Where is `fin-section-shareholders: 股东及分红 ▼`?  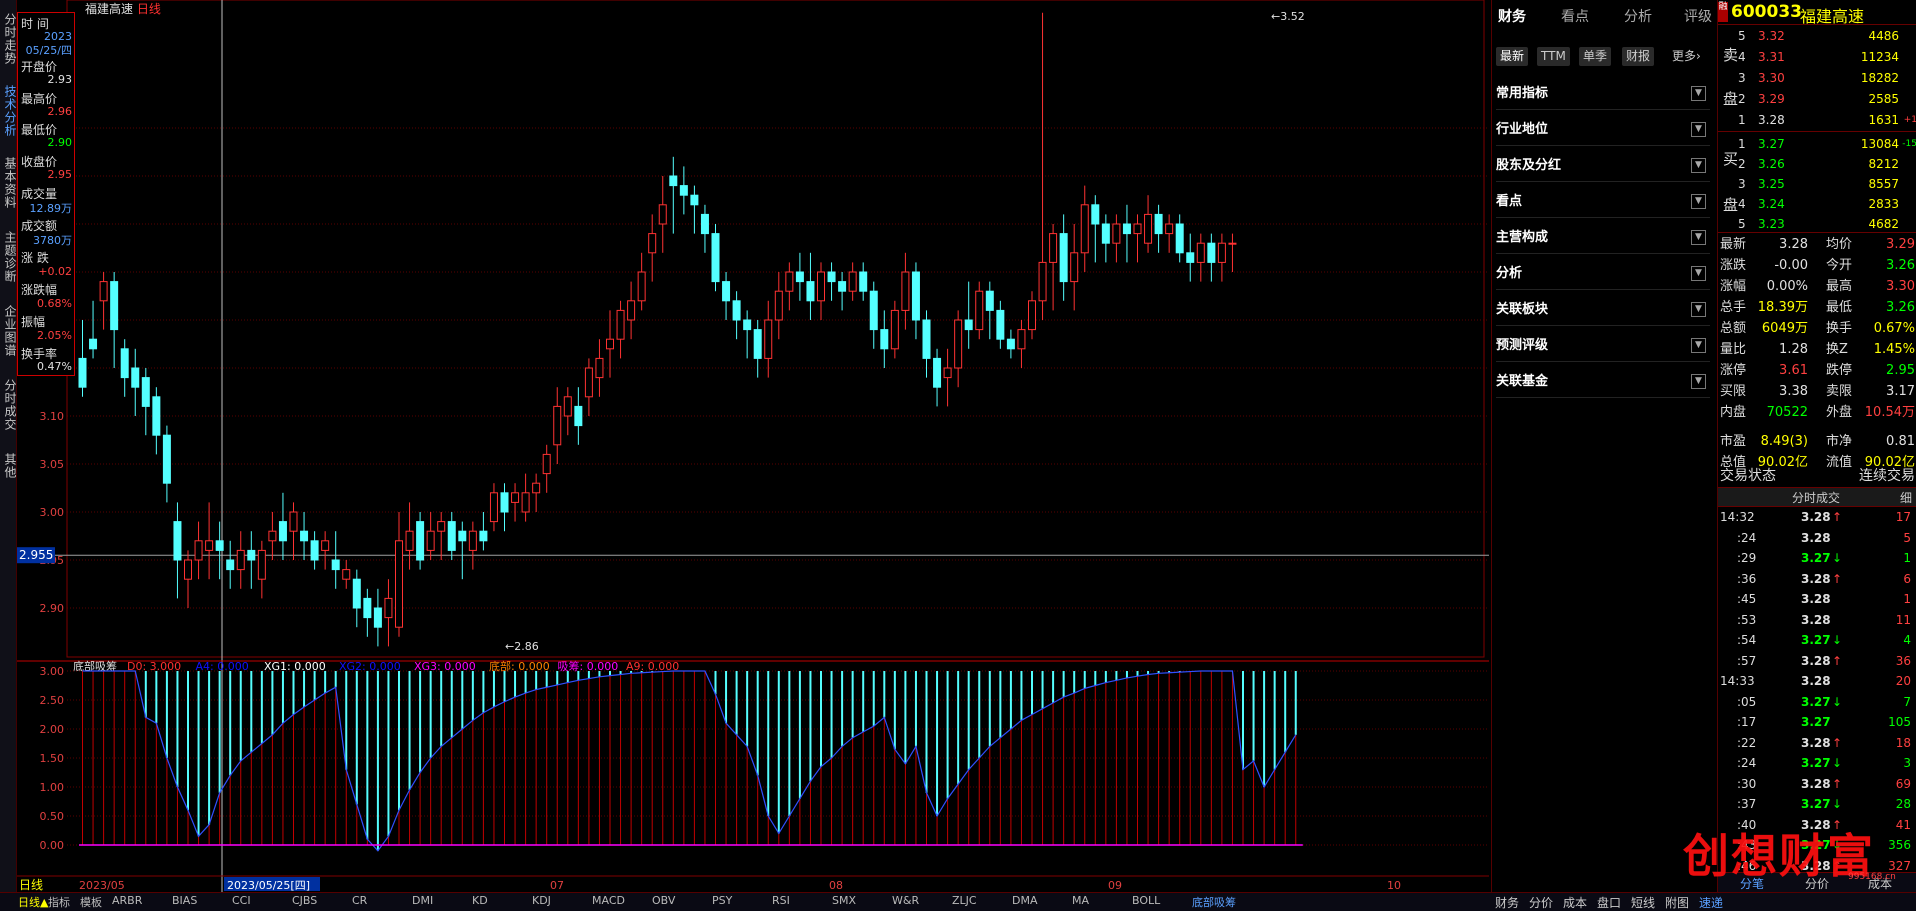 fin-section-shareholders: 股东及分红 ▼ is located at coordinates (1603, 166).